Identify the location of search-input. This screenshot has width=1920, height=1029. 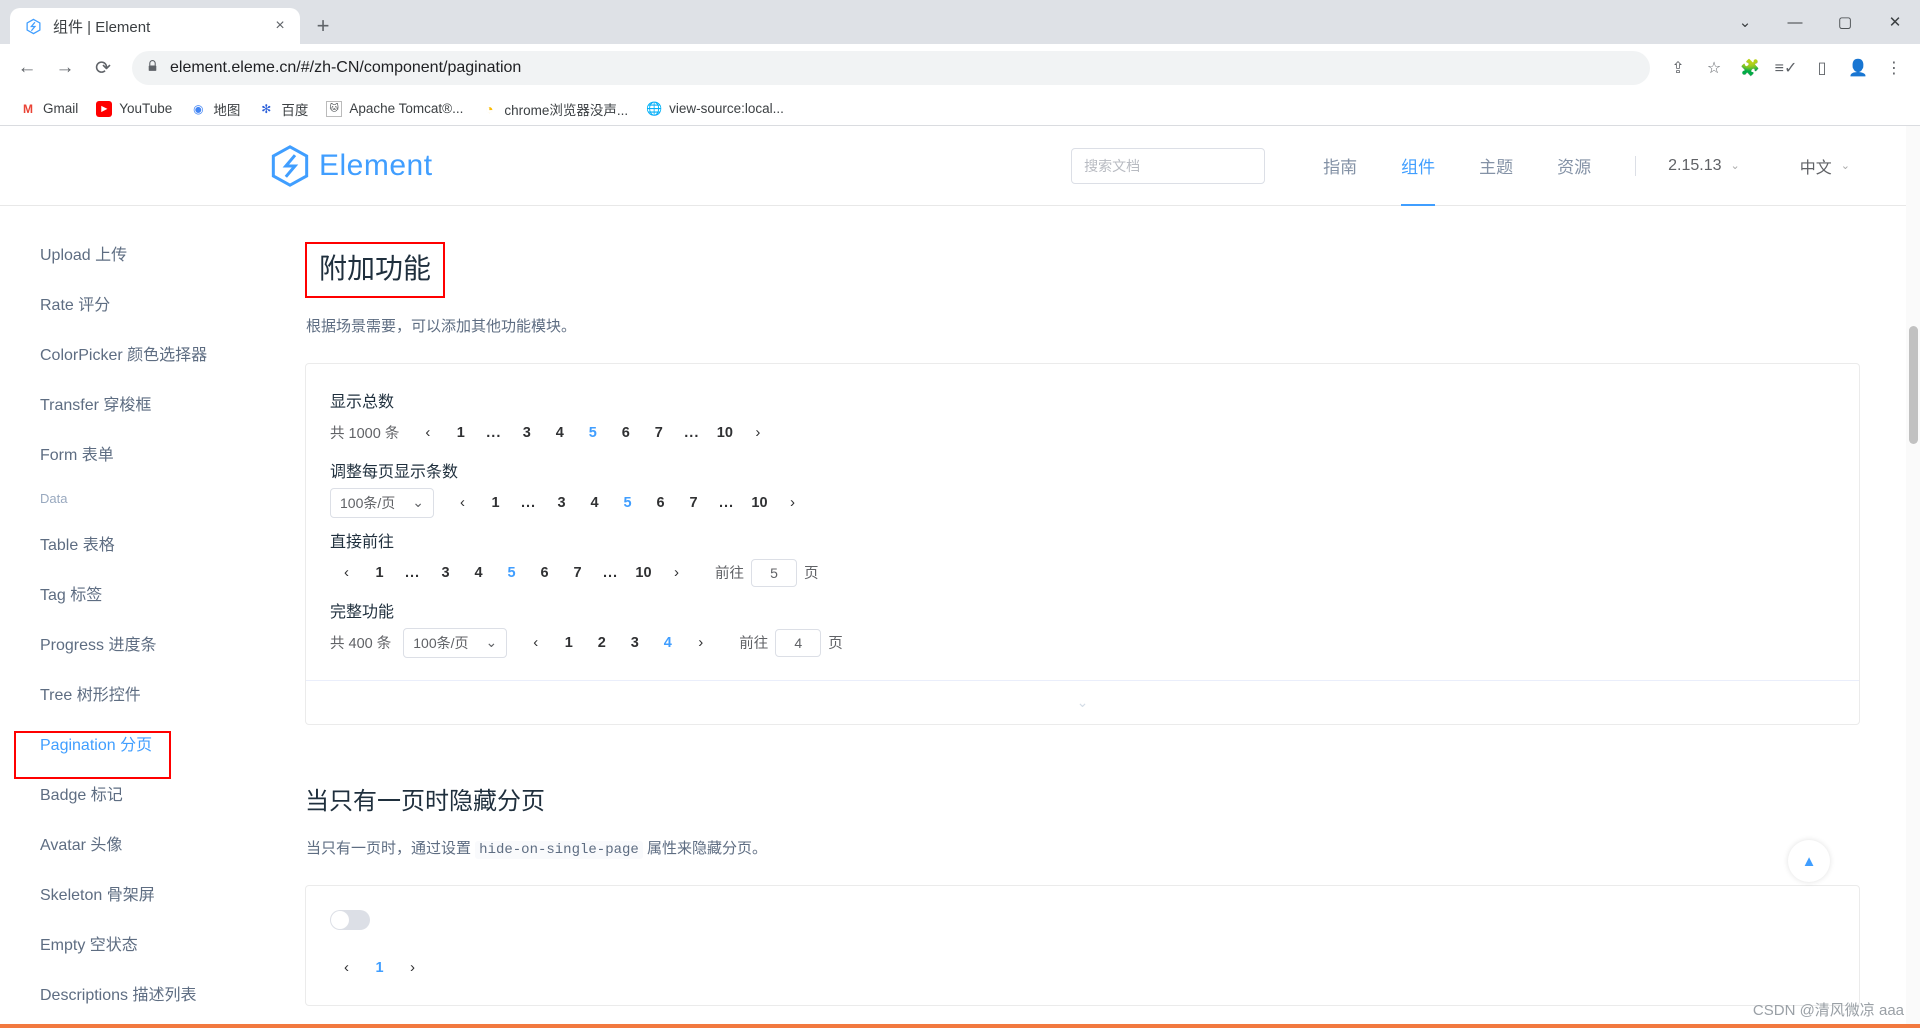
(1168, 165).